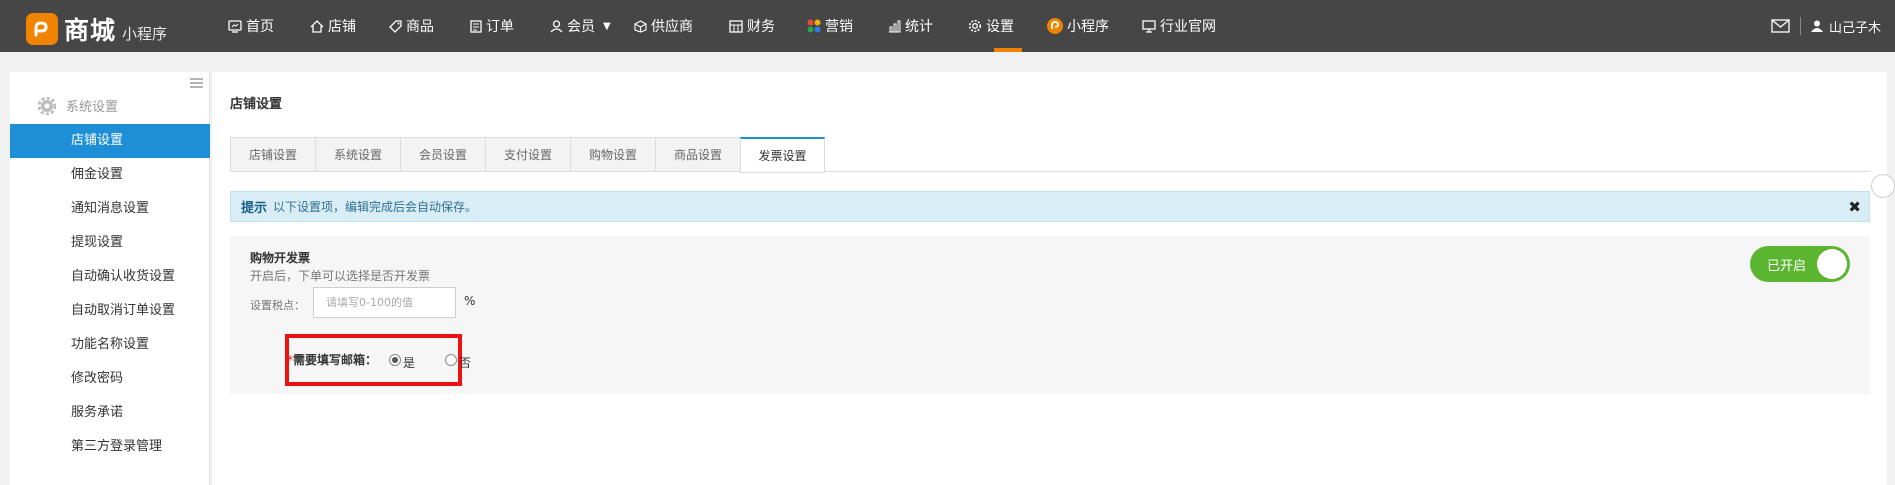 Image resolution: width=1895 pixels, height=485 pixels. What do you see at coordinates (357, 154) in the screenshot?
I see `tab-system-settings: 系统设置` at bounding box center [357, 154].